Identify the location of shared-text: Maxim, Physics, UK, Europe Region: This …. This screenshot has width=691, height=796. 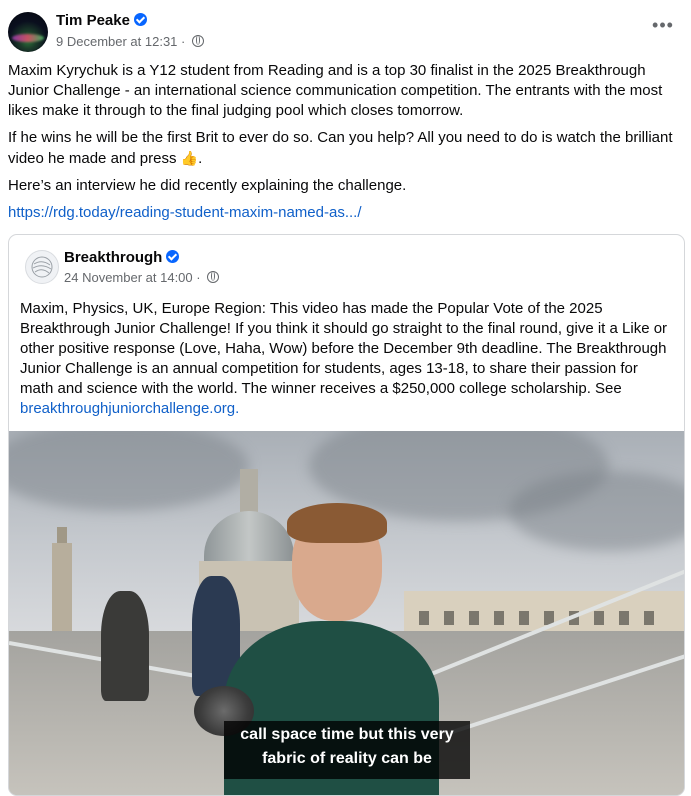
(344, 358).